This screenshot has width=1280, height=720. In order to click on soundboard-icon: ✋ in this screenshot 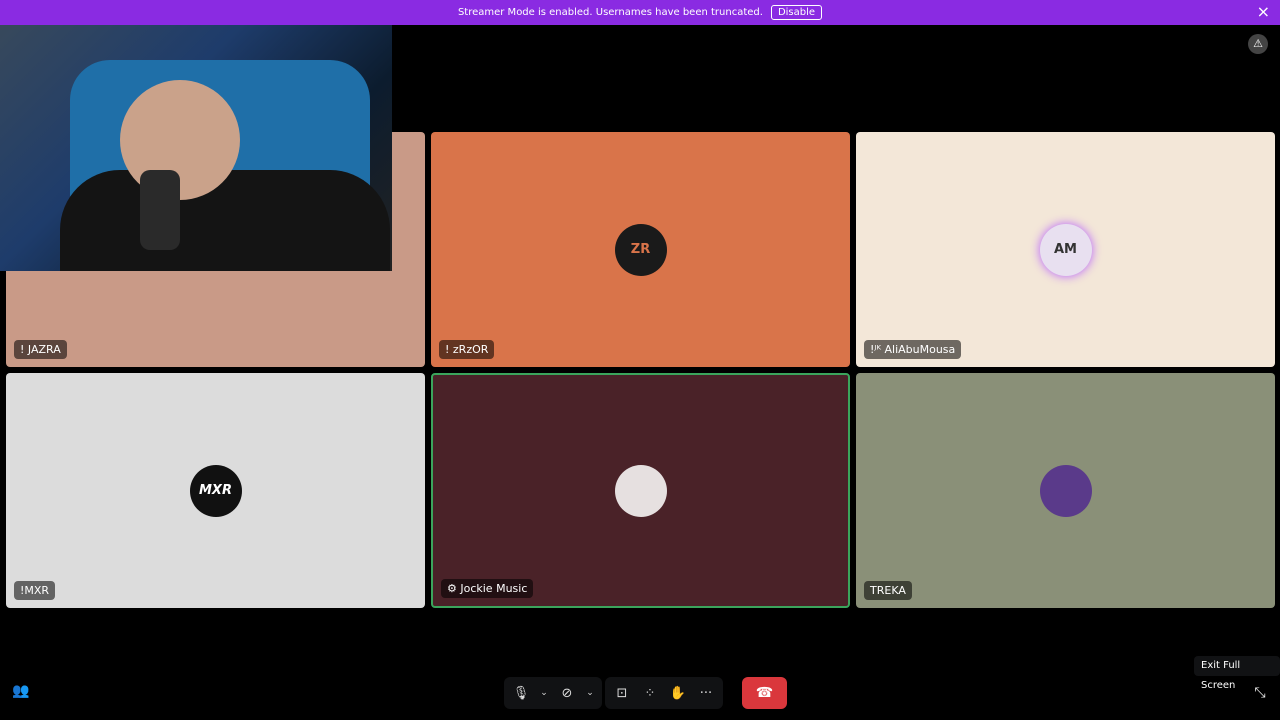, I will do `click(678, 693)`.